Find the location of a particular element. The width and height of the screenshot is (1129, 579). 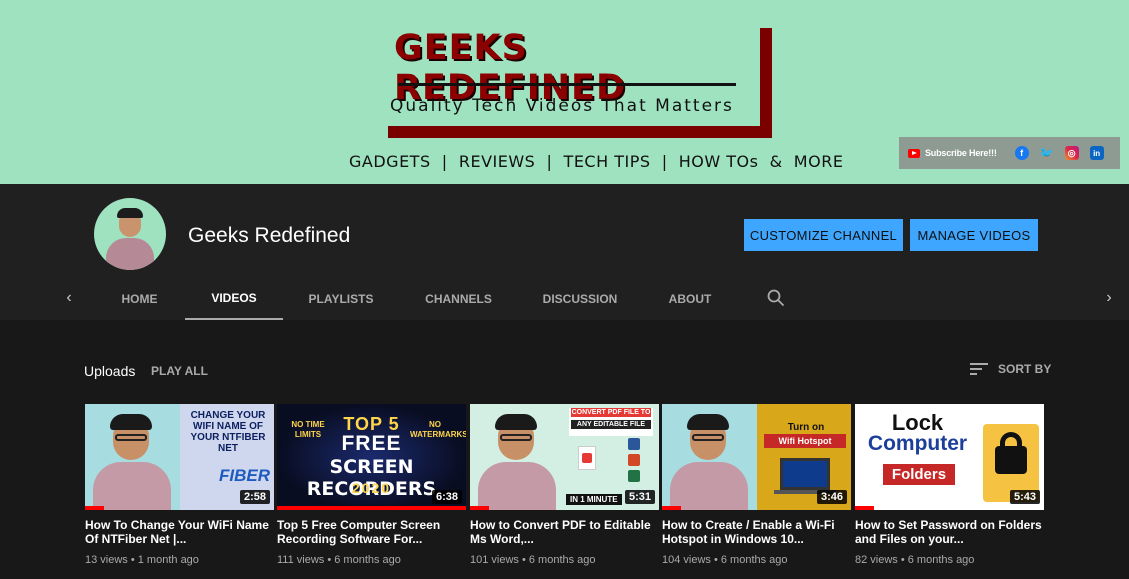

video-meta: 82 views • 6 months ago is located at coordinates (915, 560).